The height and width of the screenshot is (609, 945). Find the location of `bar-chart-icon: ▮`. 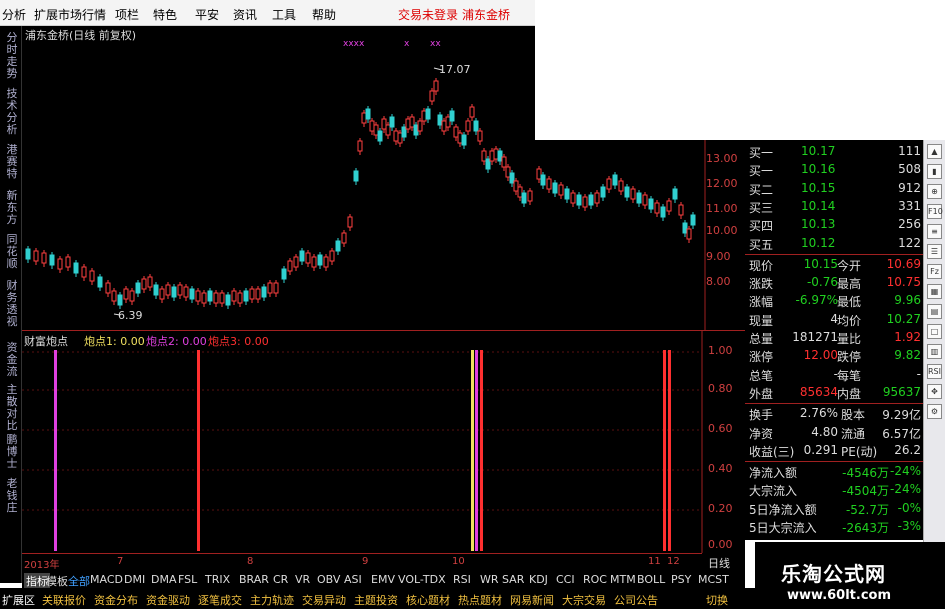

bar-chart-icon: ▮ is located at coordinates (934, 171).